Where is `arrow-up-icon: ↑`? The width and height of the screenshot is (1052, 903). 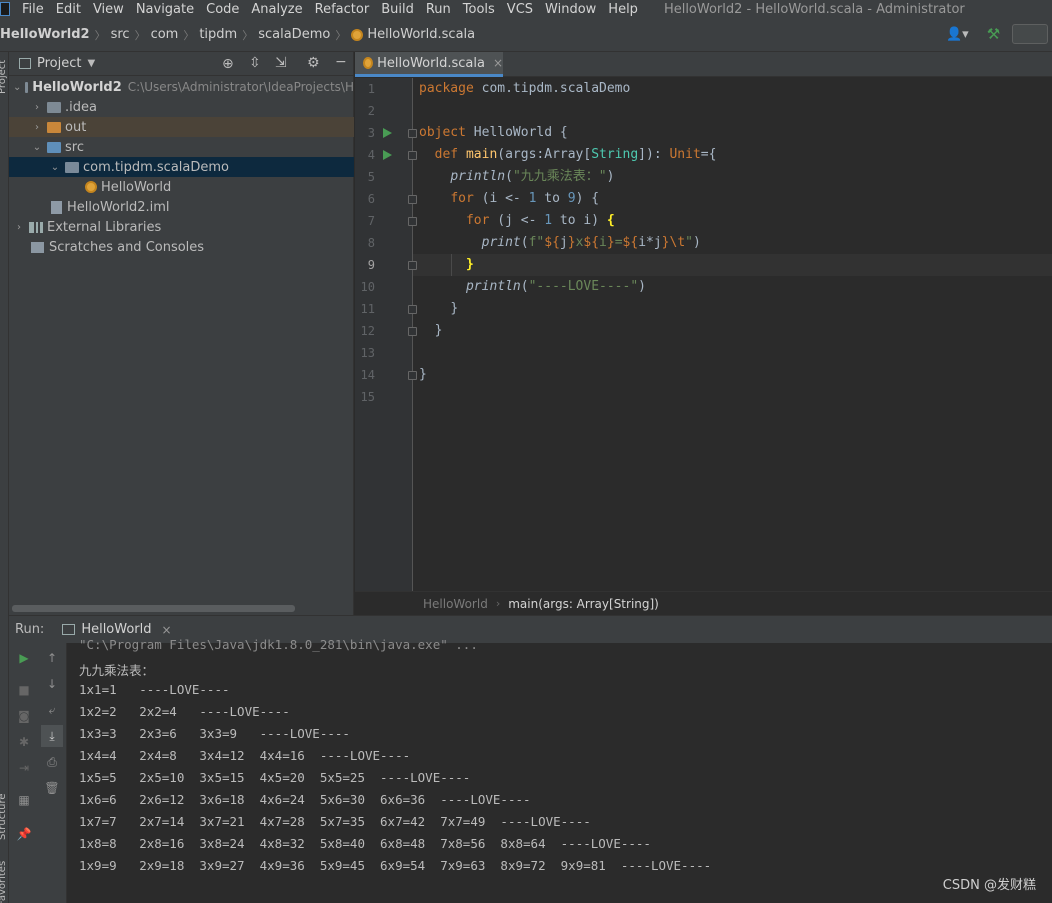 arrow-up-icon: ↑ is located at coordinates (52, 658).